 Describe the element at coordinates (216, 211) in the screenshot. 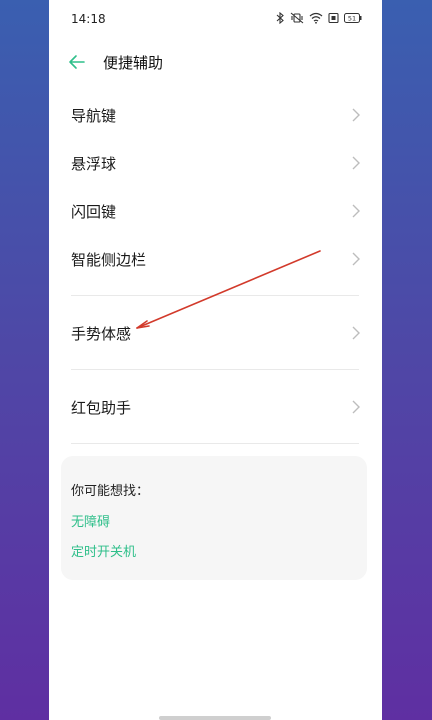

I see `settings-item-flashback-key: 闪回键` at that location.